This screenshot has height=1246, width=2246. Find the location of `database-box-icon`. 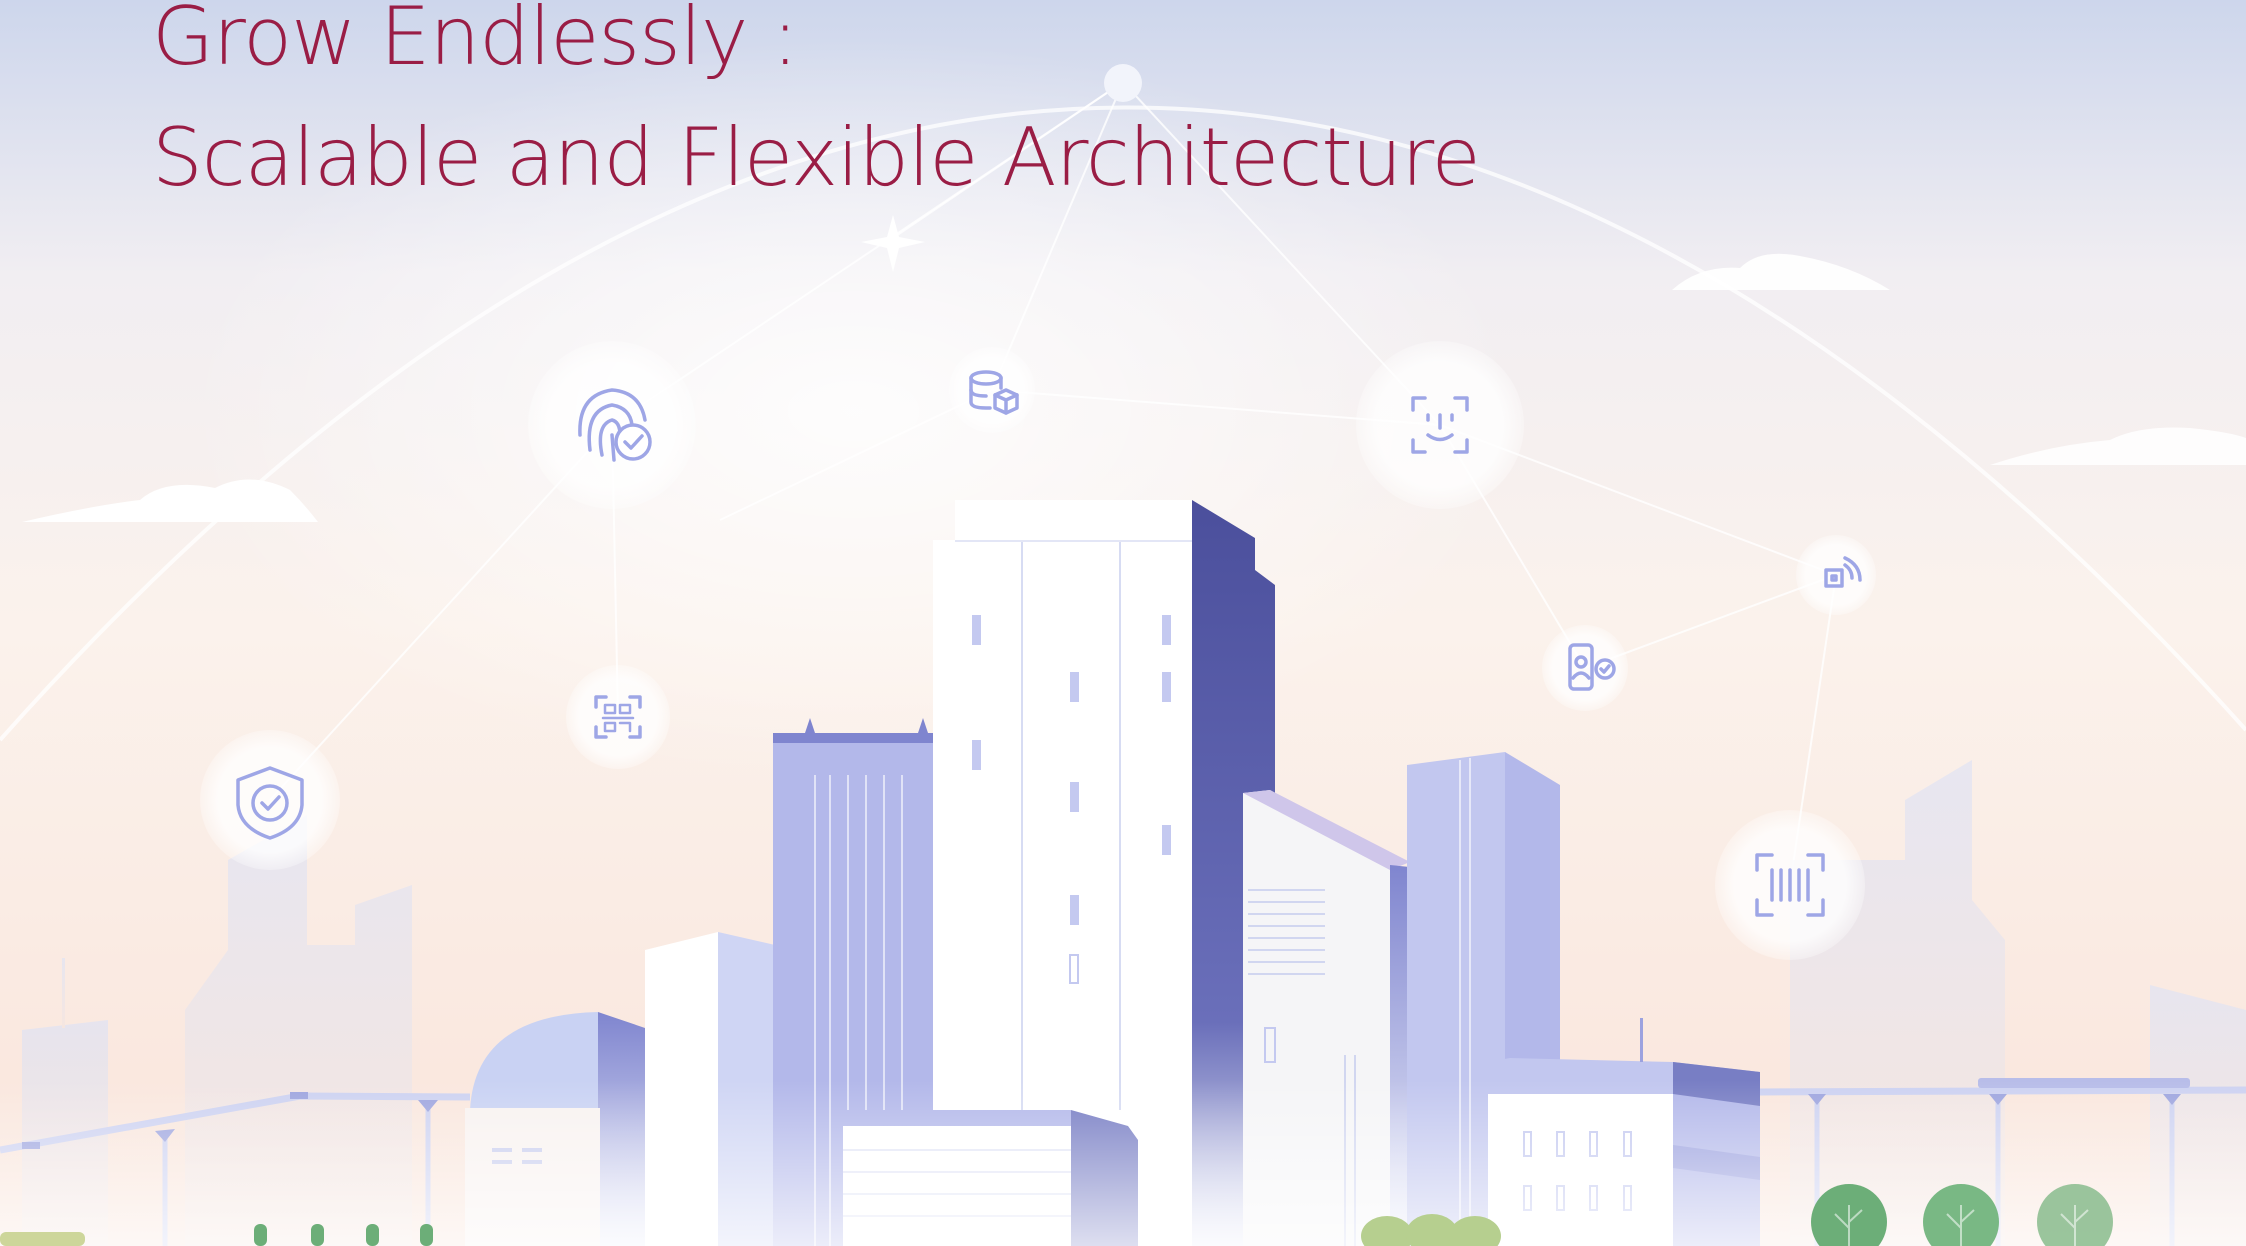

database-box-icon is located at coordinates (992, 390).